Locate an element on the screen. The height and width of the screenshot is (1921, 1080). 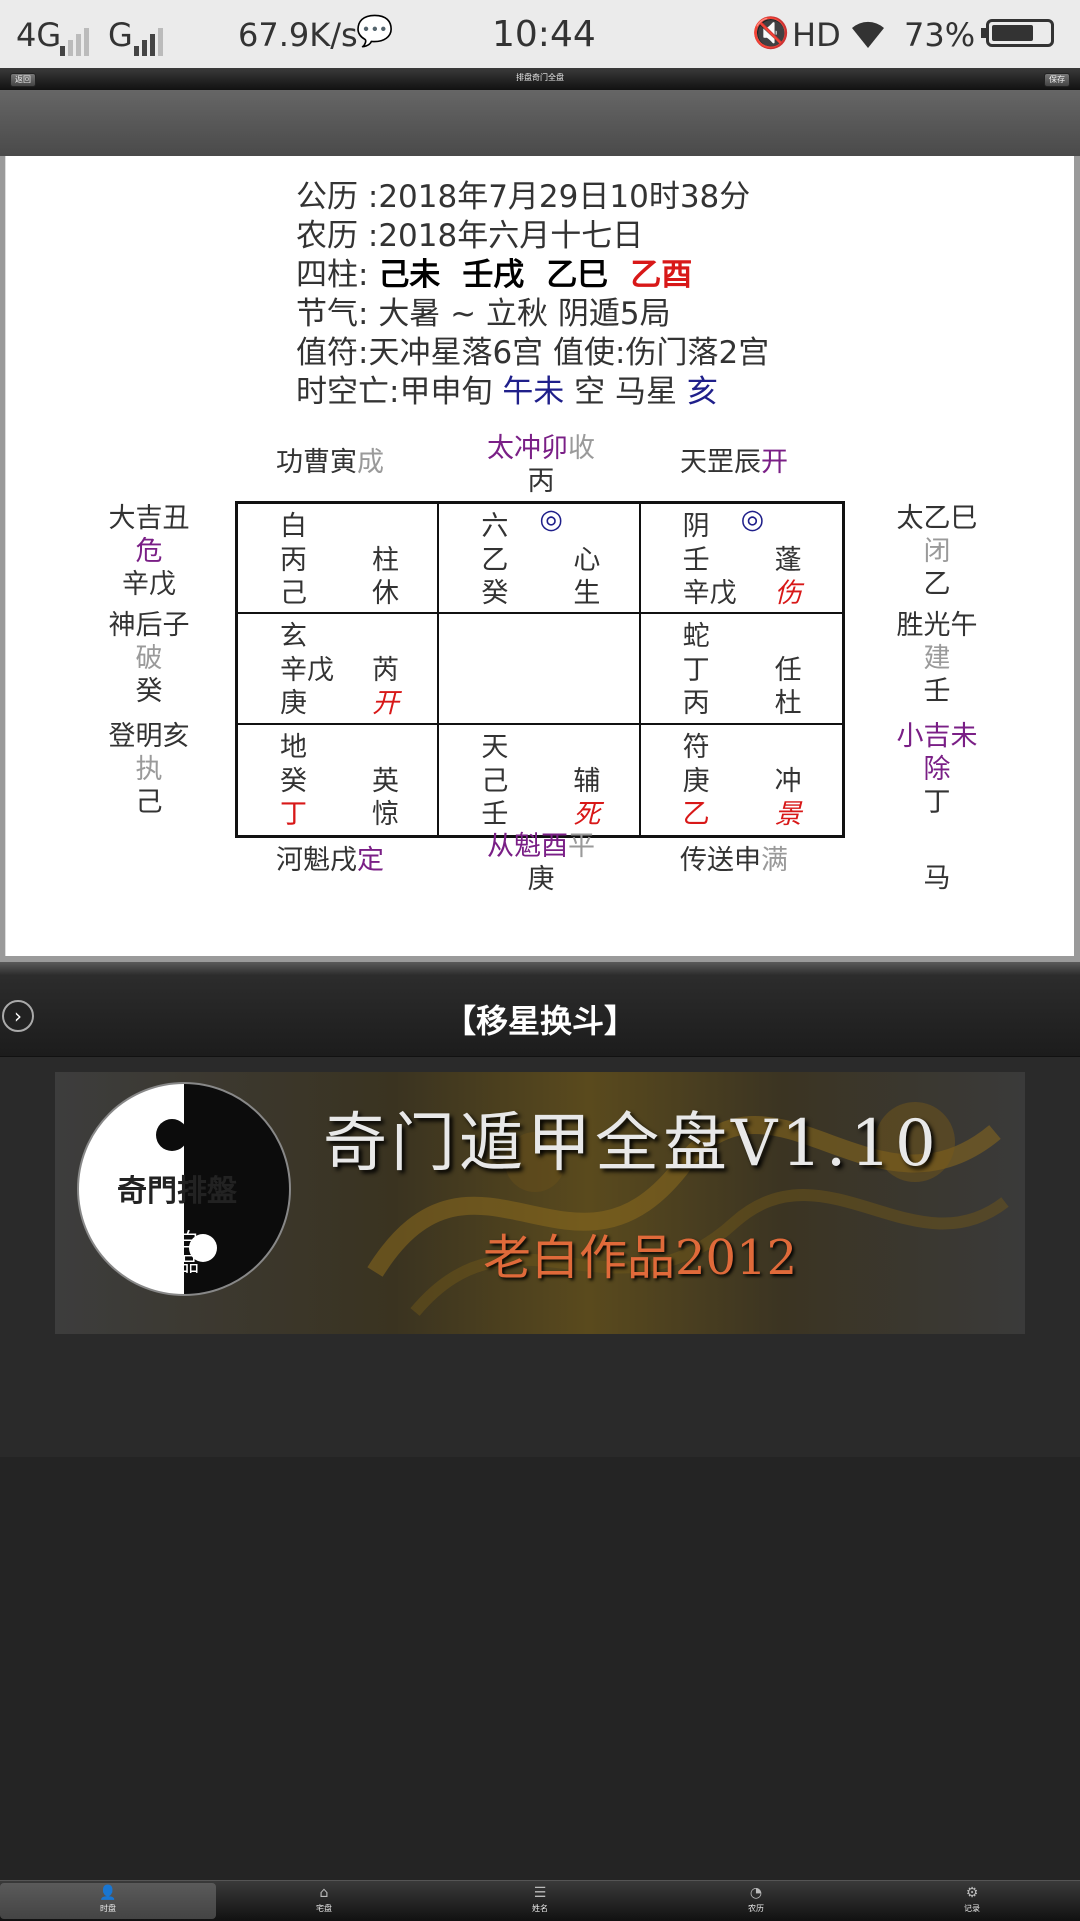
bottom-left-status: 定 is located at coordinates (370, 860).